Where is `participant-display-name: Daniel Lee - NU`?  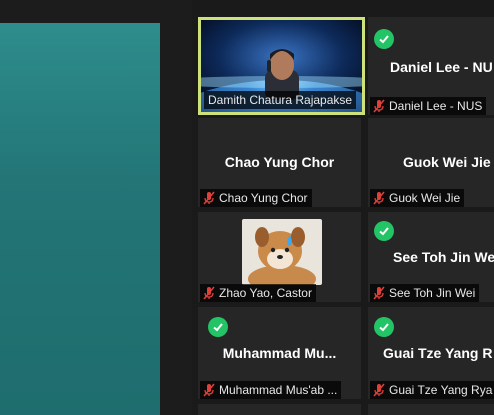 participant-display-name: Daniel Lee - NU is located at coordinates (441, 67).